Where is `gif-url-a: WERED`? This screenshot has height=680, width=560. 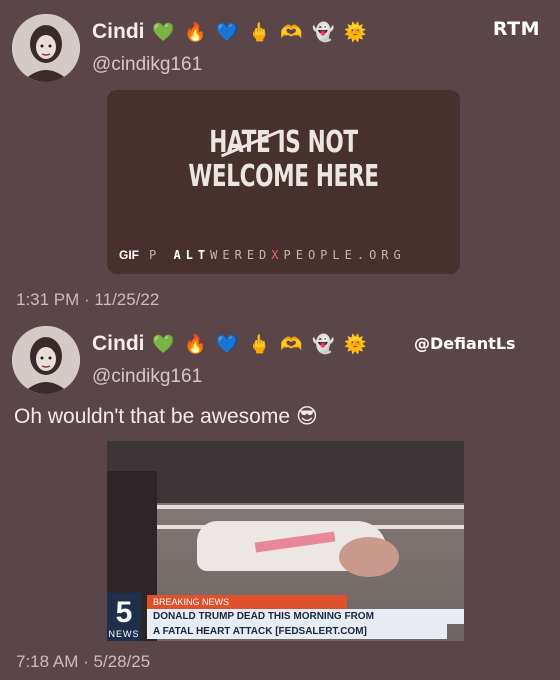 gif-url-a: WERED is located at coordinates (241, 255).